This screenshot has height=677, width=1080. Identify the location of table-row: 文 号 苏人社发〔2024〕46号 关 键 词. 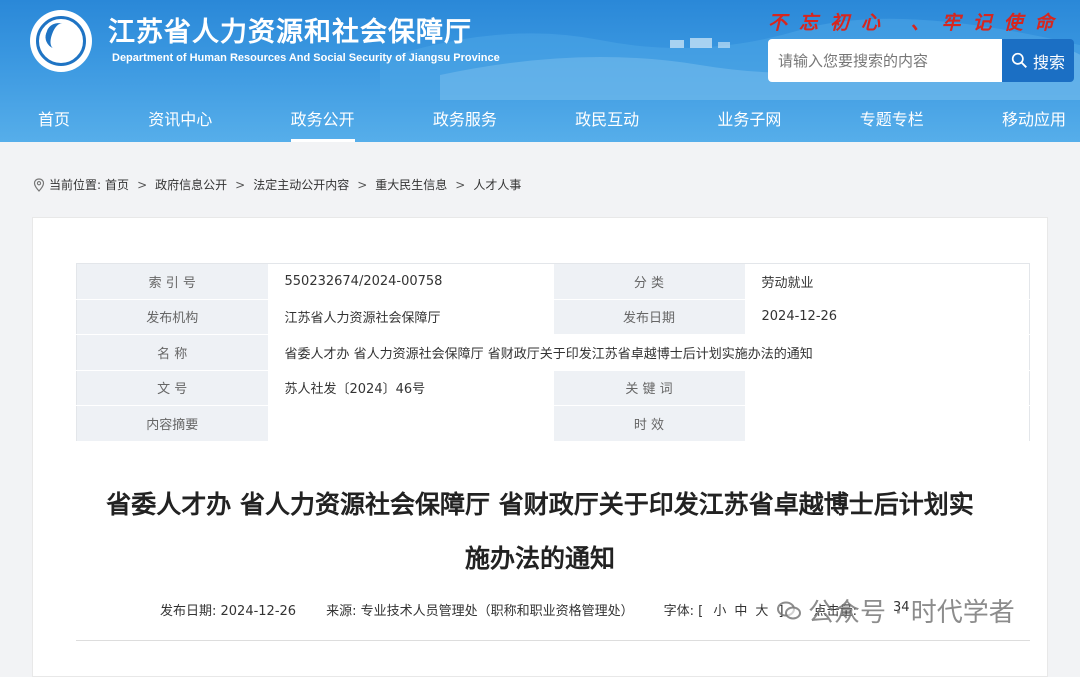
(553, 387).